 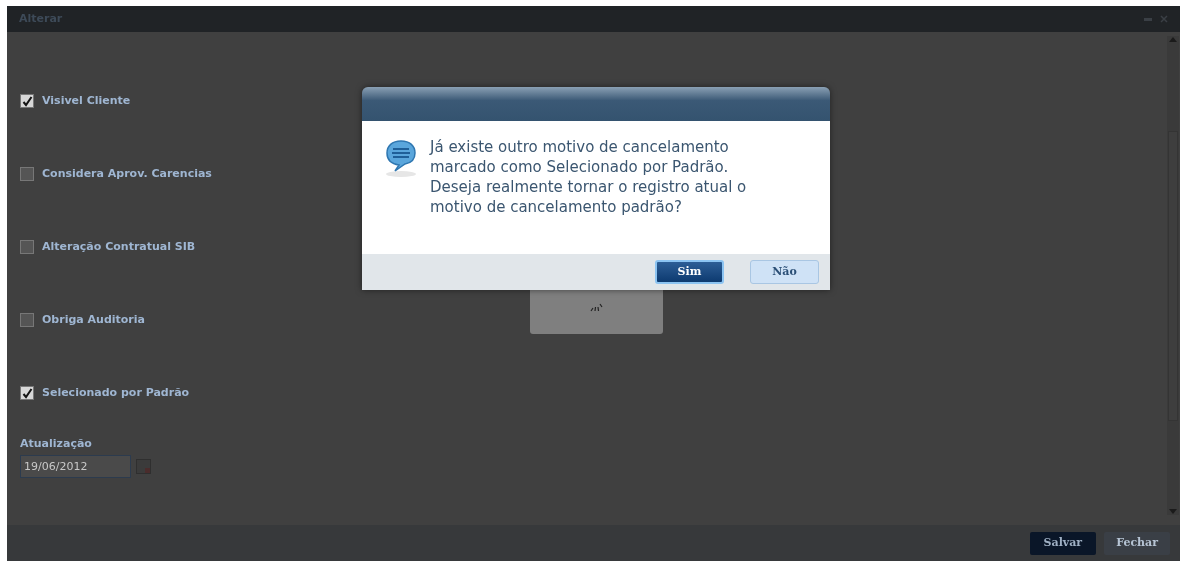 What do you see at coordinates (1173, 512) in the screenshot?
I see `scroll-down-icon` at bounding box center [1173, 512].